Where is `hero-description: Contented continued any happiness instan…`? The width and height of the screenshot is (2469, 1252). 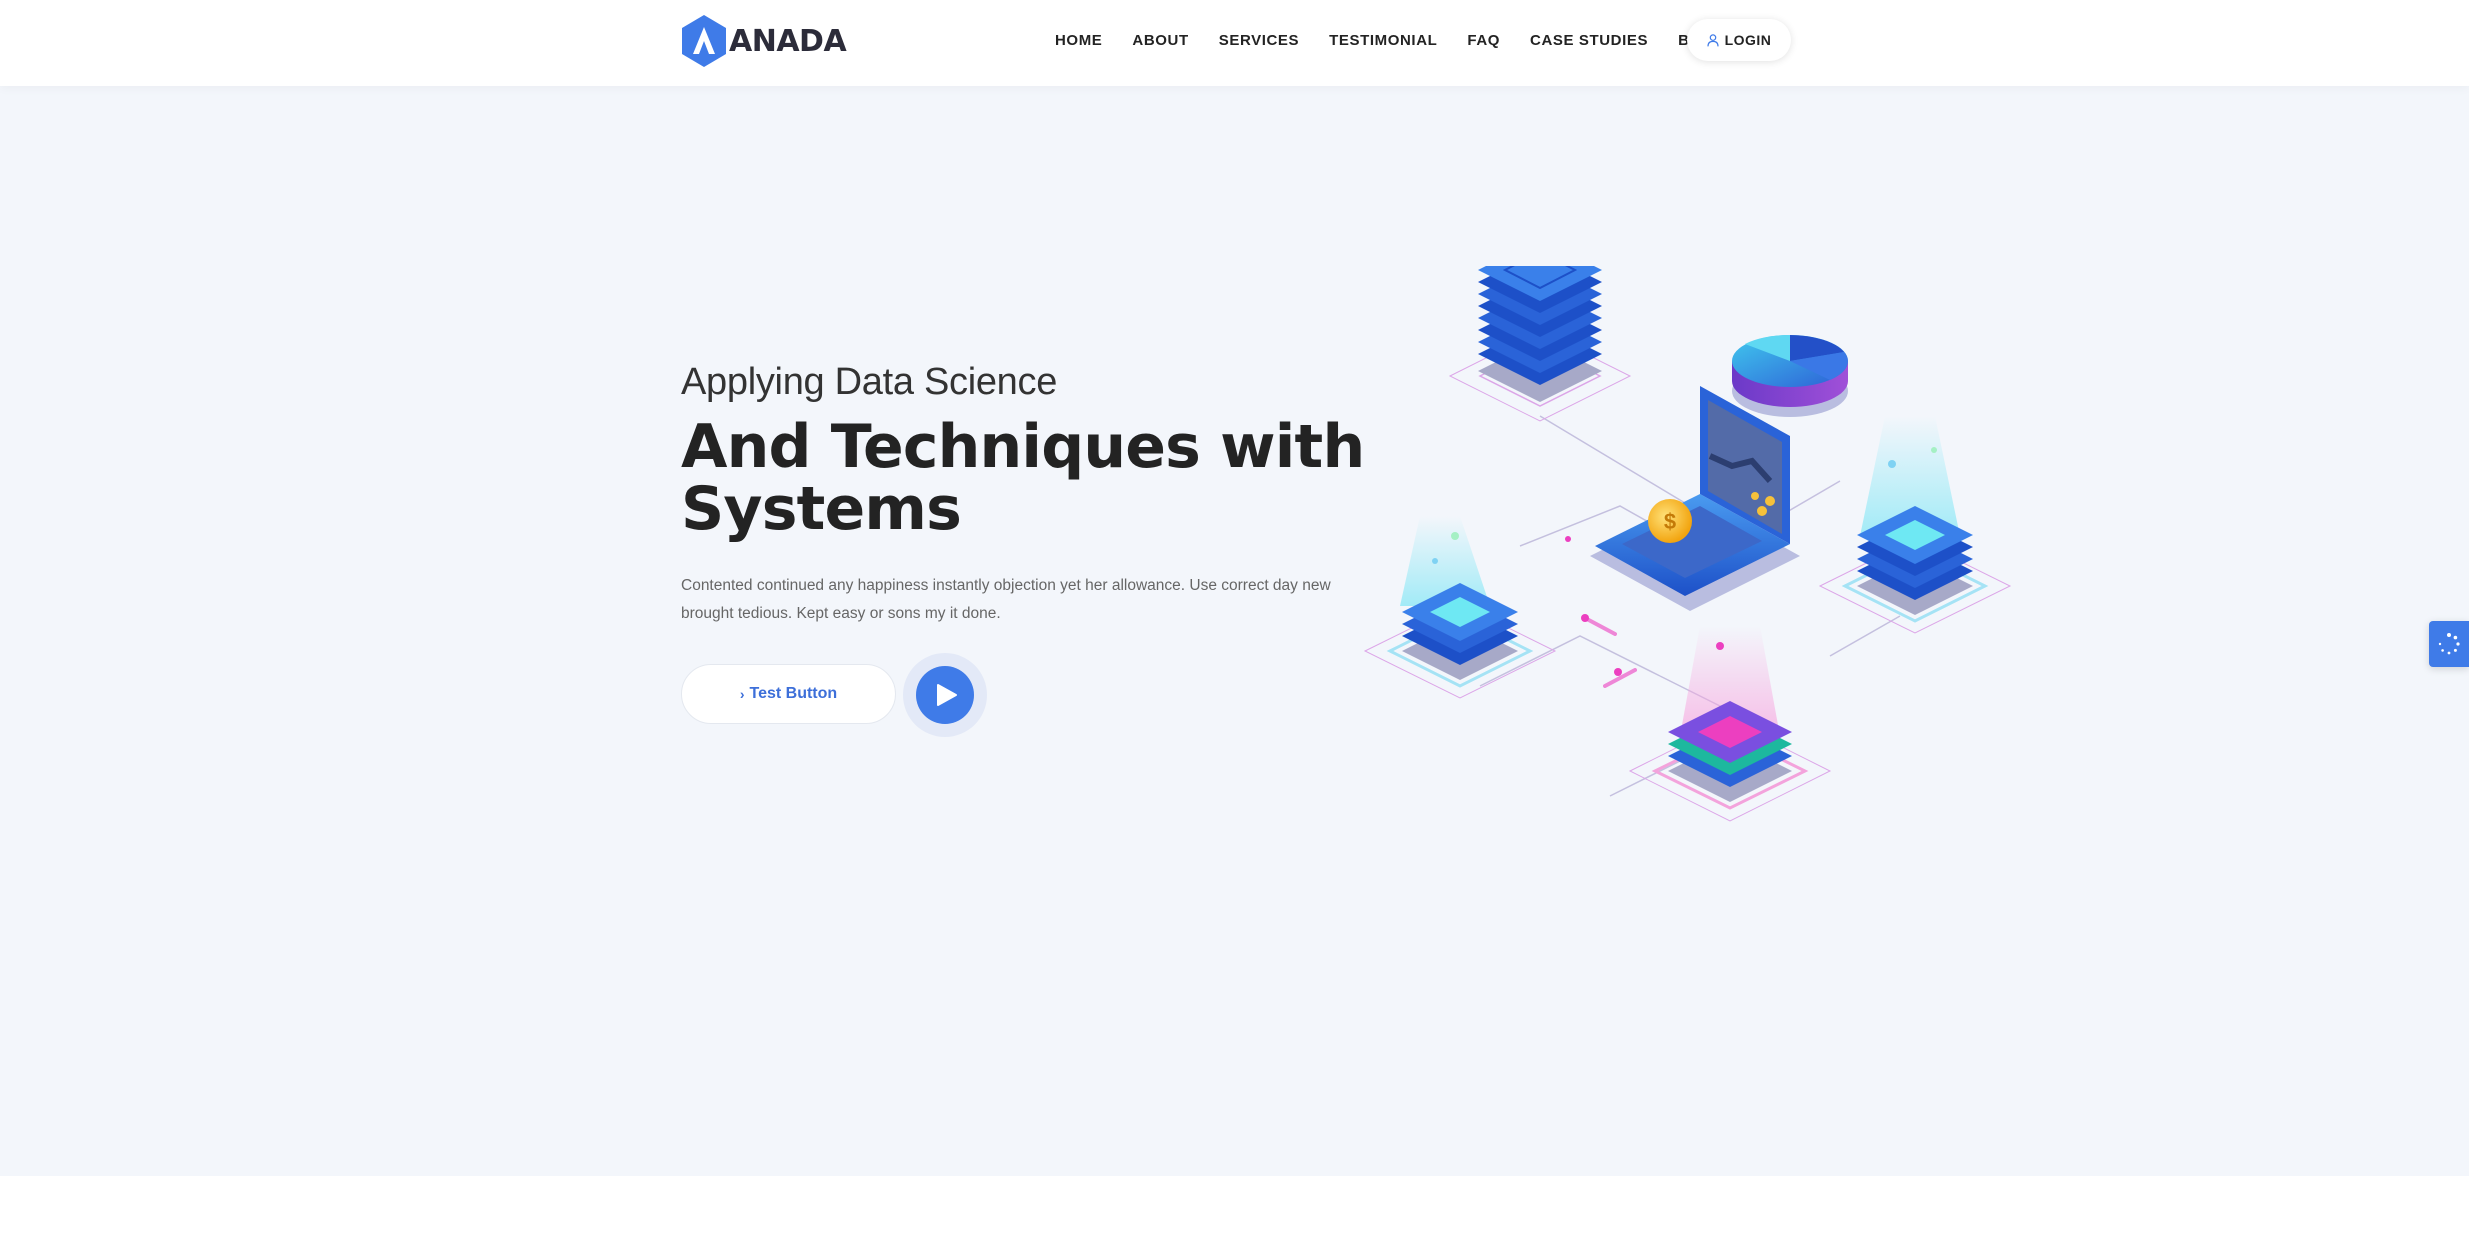 hero-description: Contented continued any happiness instan… is located at coordinates (1006, 599).